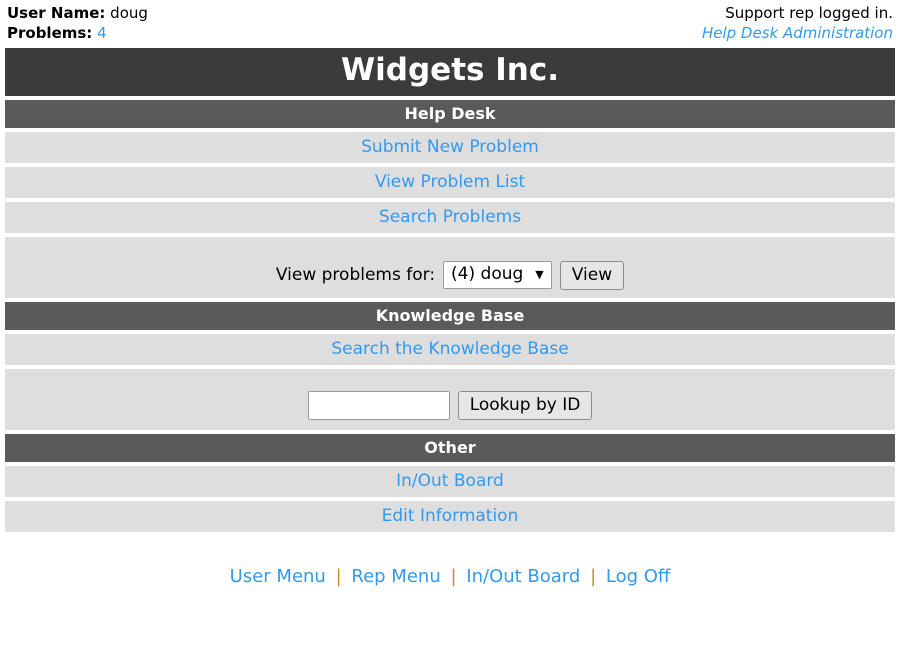 This screenshot has height=647, width=900. I want to click on section-header-knowledge-base: Knowledge Base, so click(450, 315).